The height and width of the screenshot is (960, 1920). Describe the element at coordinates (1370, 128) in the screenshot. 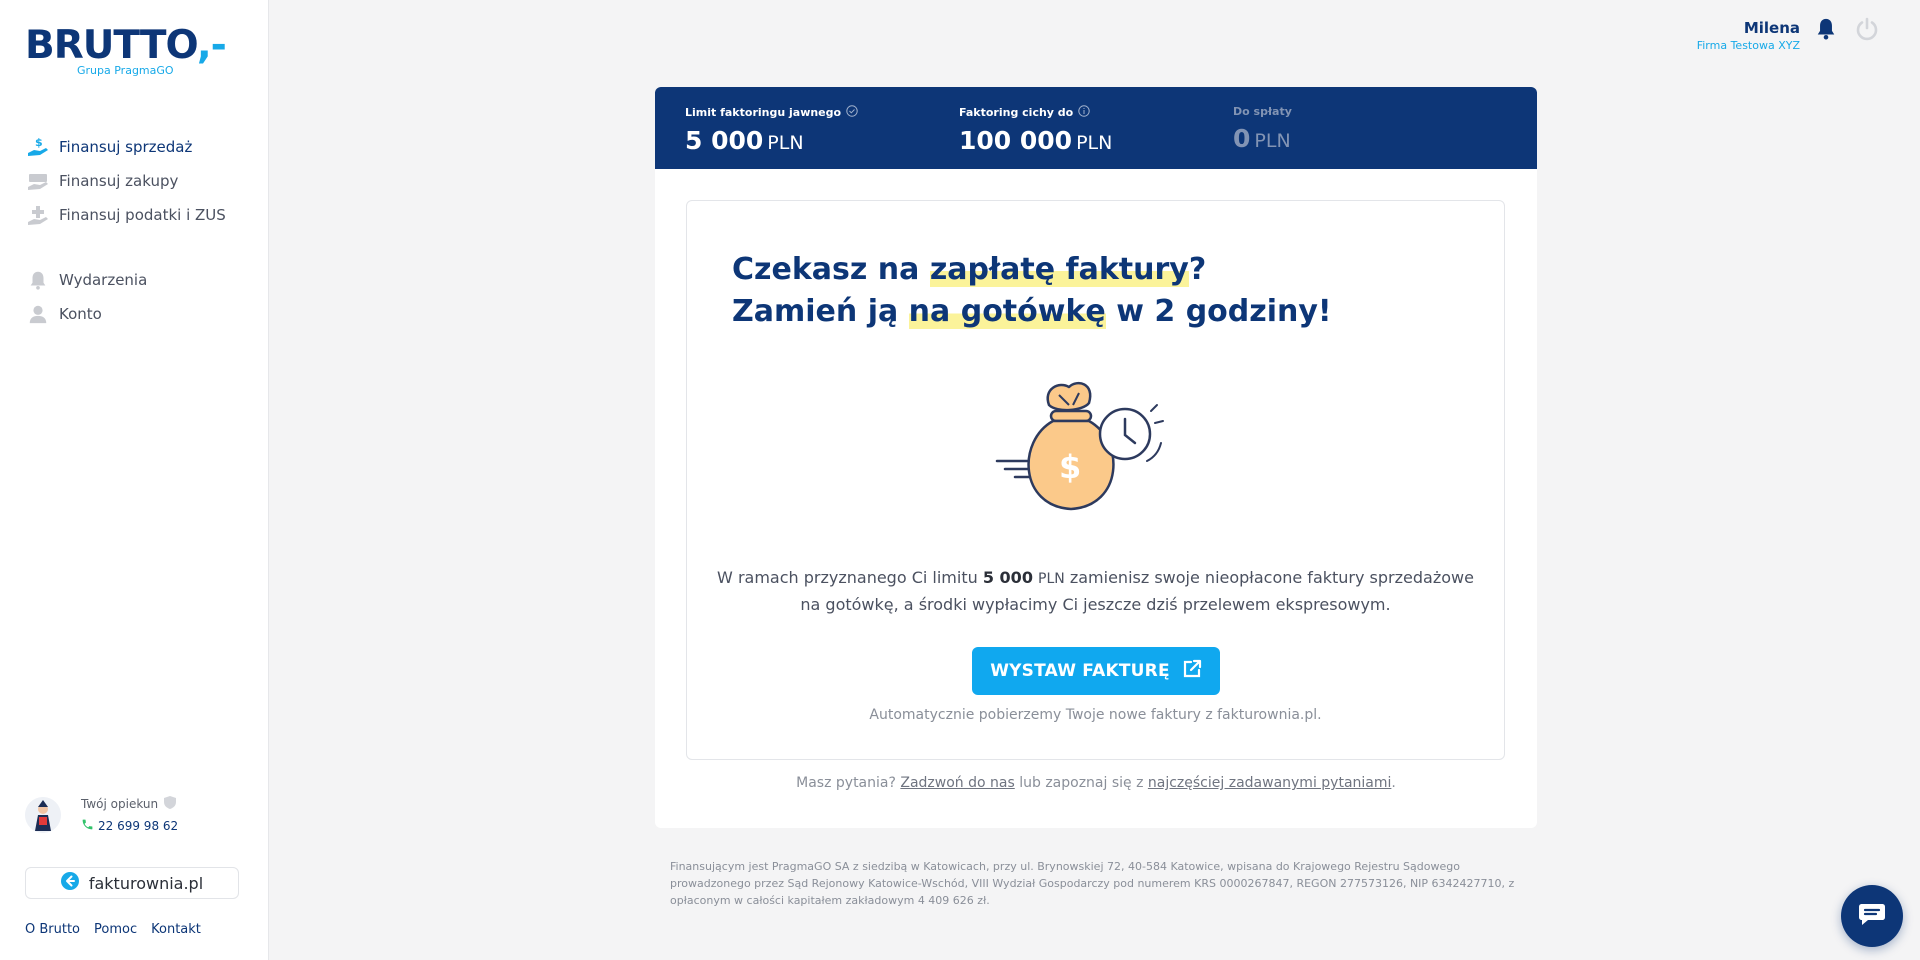

I see `limit-do-splaty: Do spłaty 0 PLN` at that location.